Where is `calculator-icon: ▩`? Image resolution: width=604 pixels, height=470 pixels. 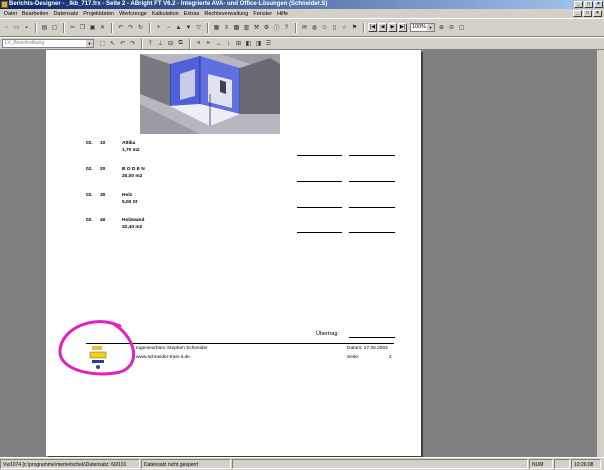 calculator-icon: ▩ is located at coordinates (236, 27).